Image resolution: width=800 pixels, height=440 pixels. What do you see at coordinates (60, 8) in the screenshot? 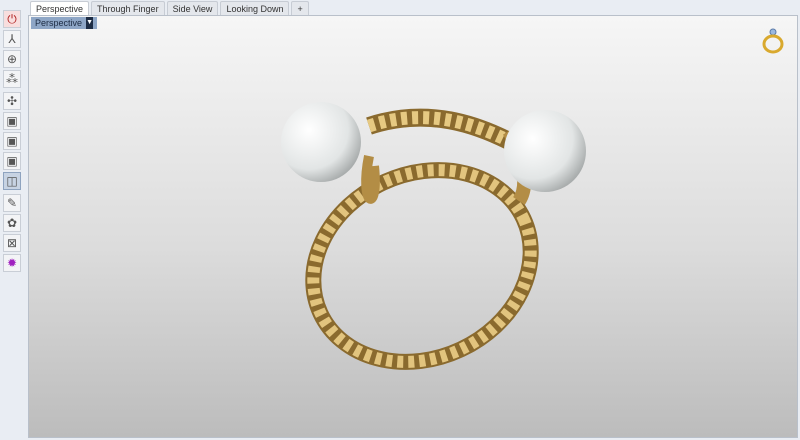
I see `tab-perspective: Perspective` at bounding box center [60, 8].